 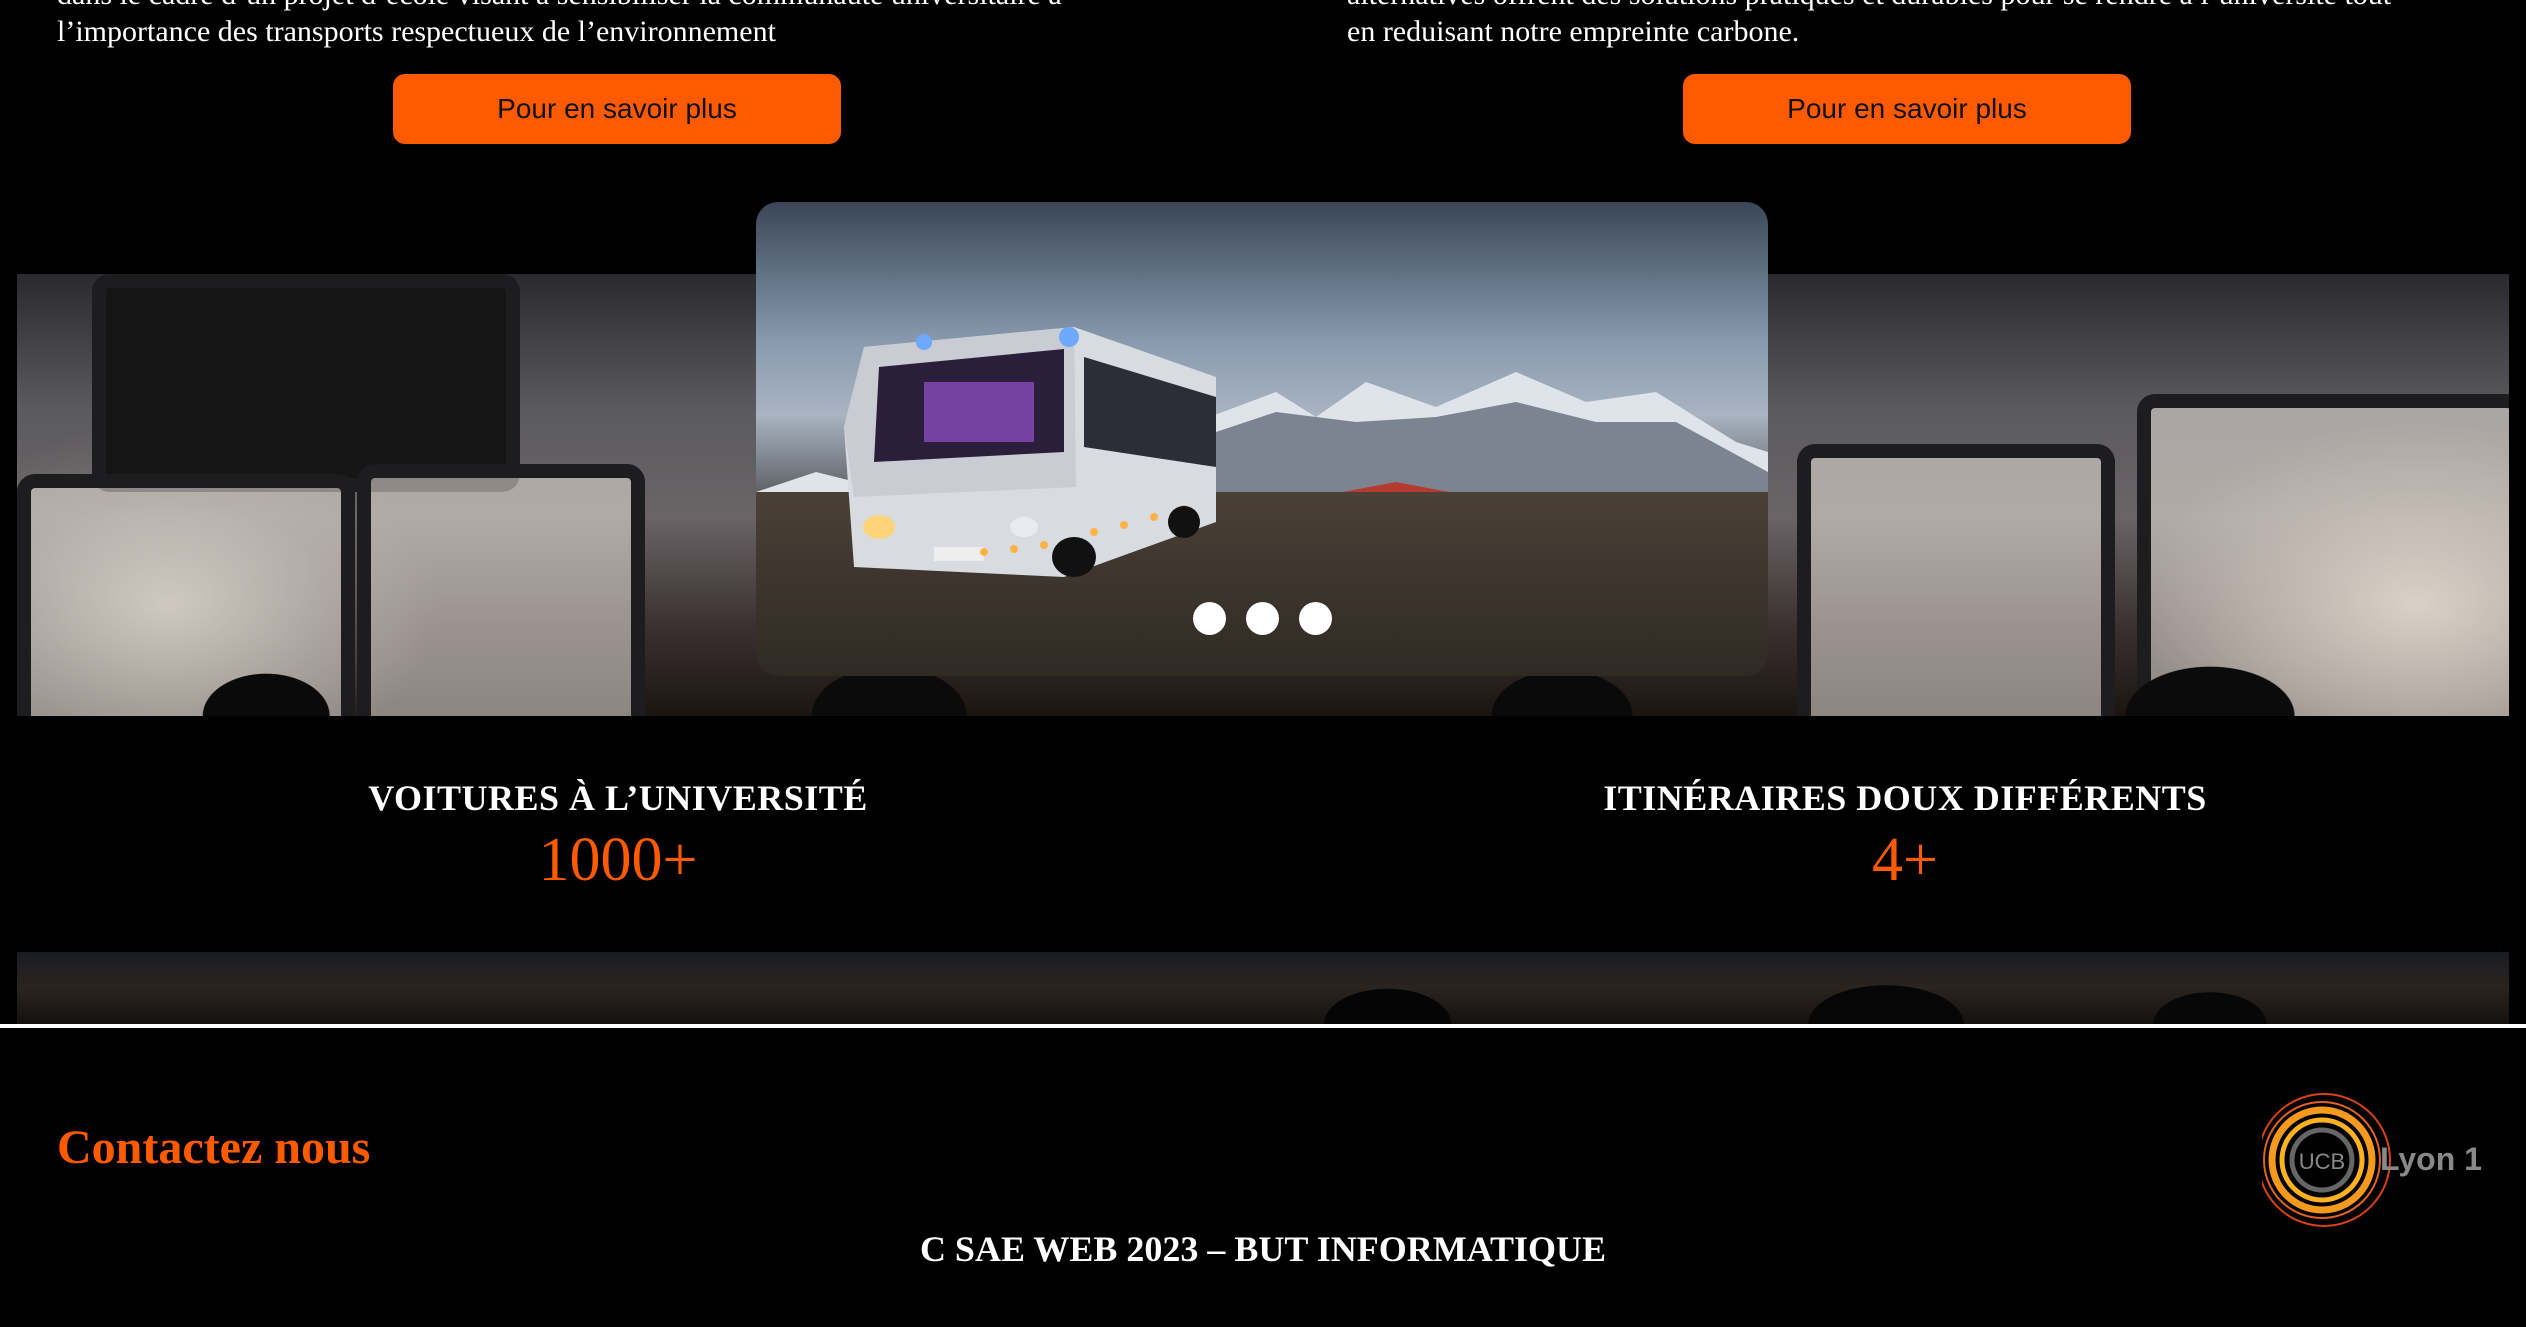 What do you see at coordinates (1263, 1026) in the screenshot?
I see `footer-divider` at bounding box center [1263, 1026].